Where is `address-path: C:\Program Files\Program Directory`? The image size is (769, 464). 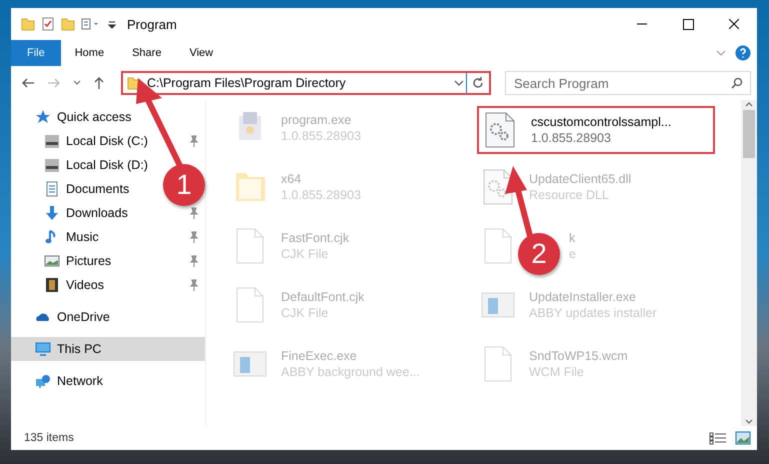
address-path: C:\Program Files\Program Directory is located at coordinates (247, 83).